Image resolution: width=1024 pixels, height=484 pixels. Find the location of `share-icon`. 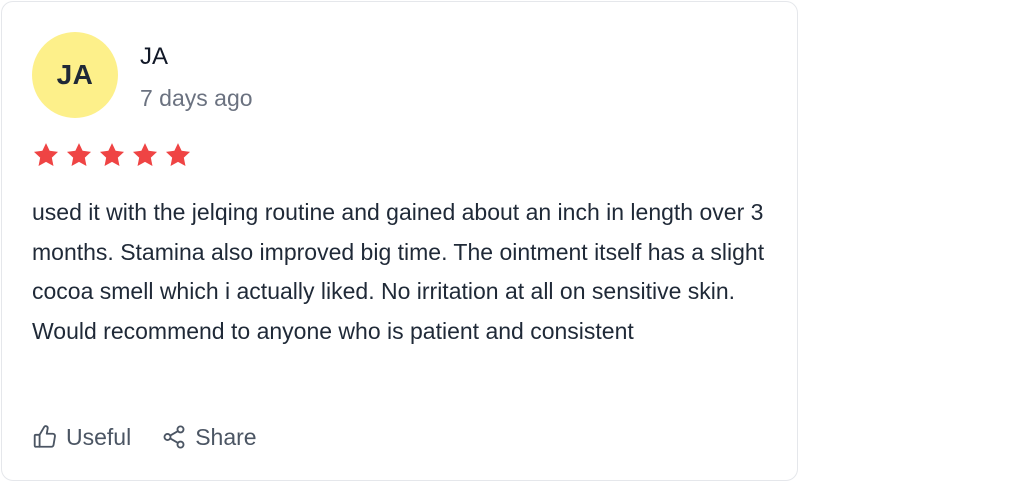

share-icon is located at coordinates (174, 437).